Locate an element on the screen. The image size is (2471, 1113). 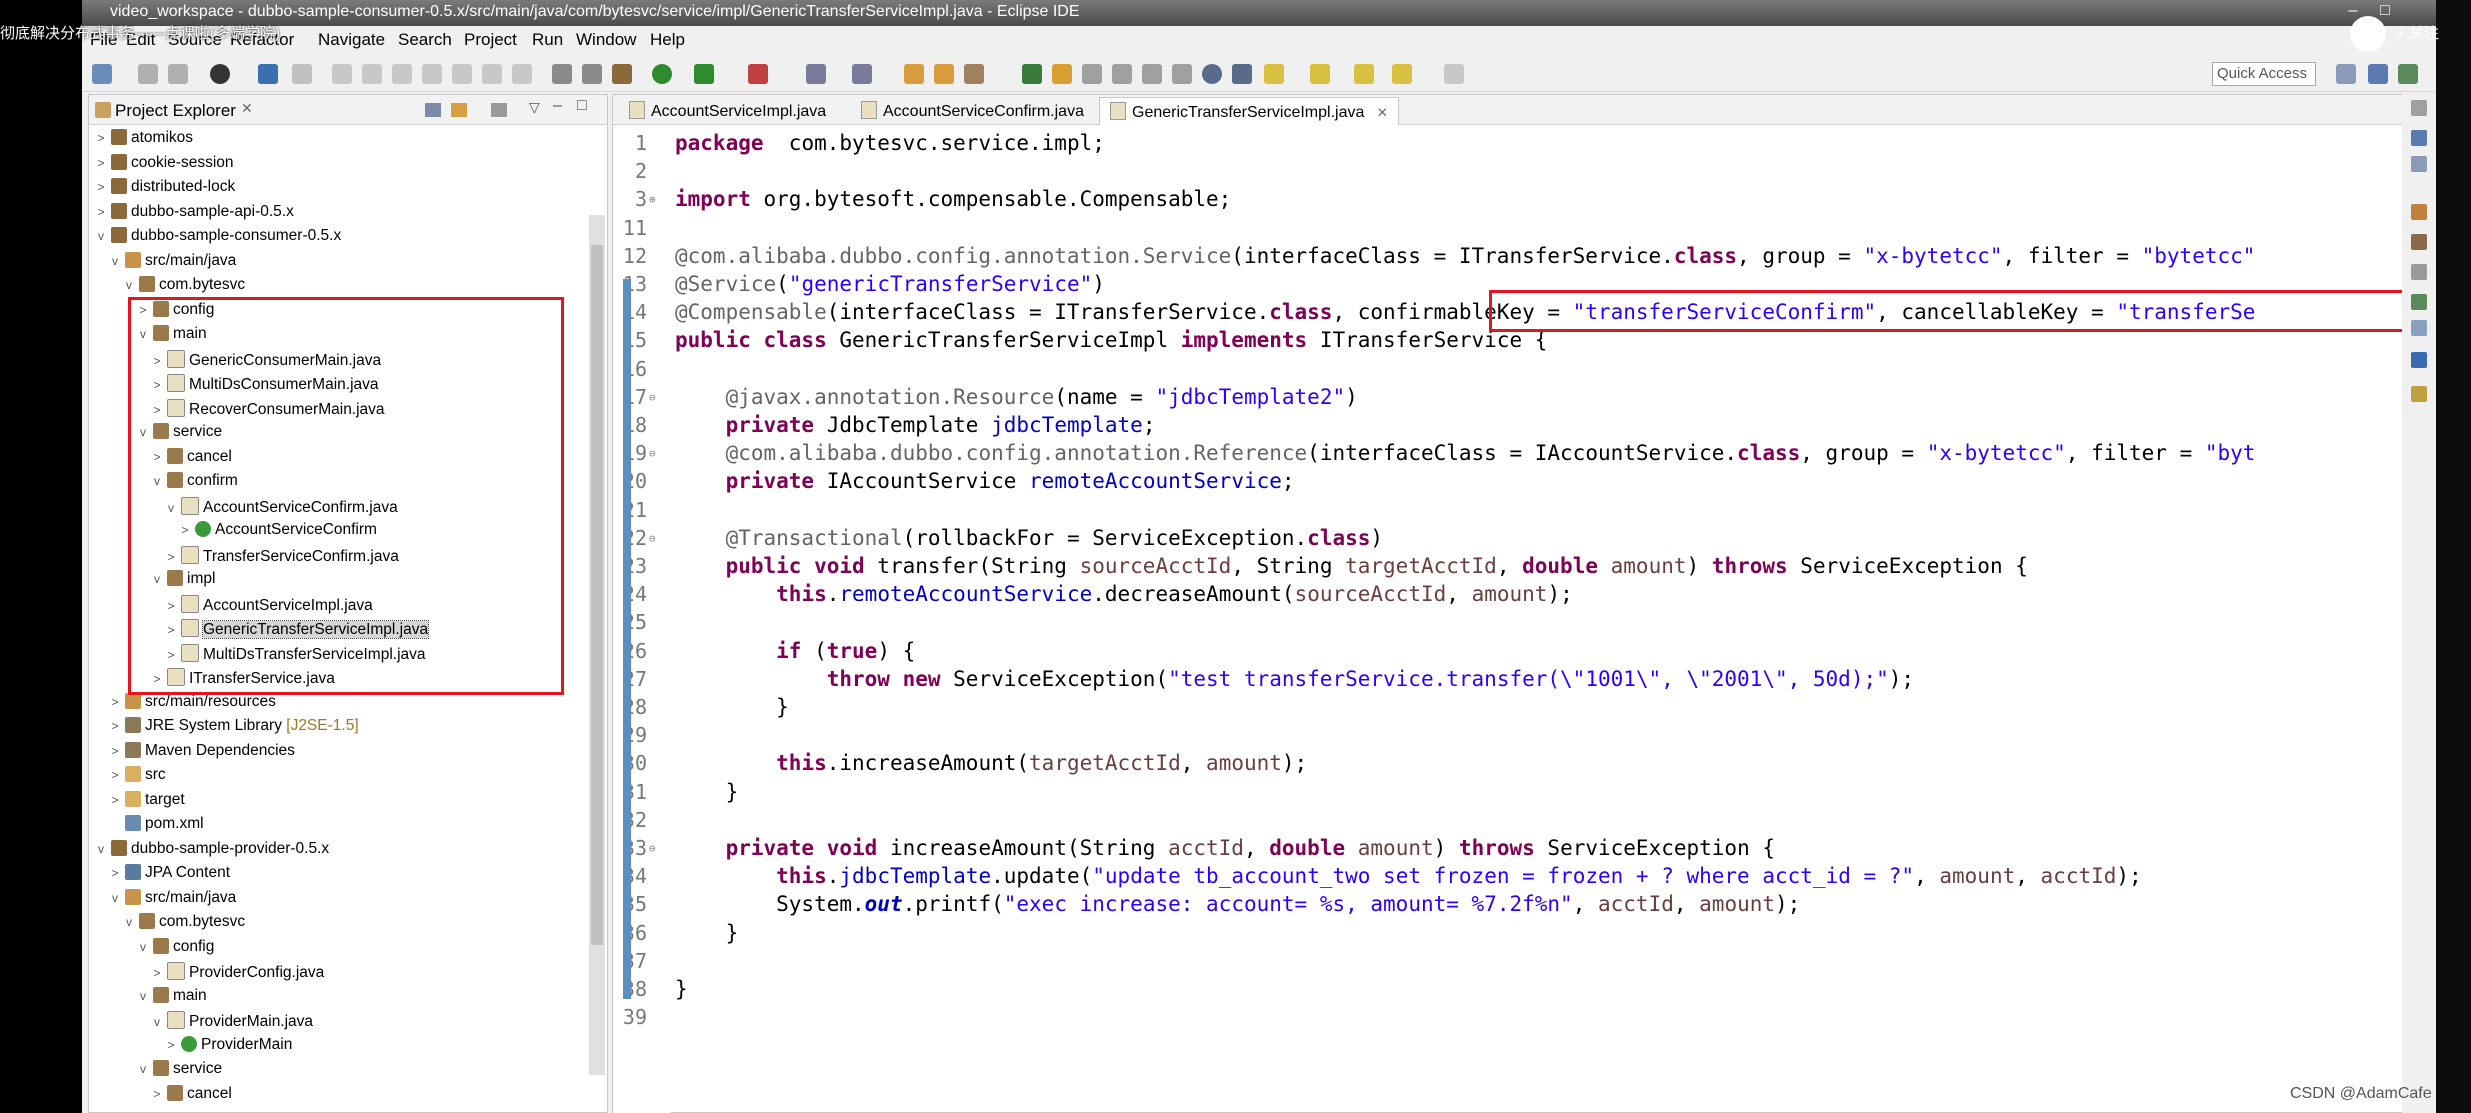
tree-item: v service is located at coordinates (178, 1072).